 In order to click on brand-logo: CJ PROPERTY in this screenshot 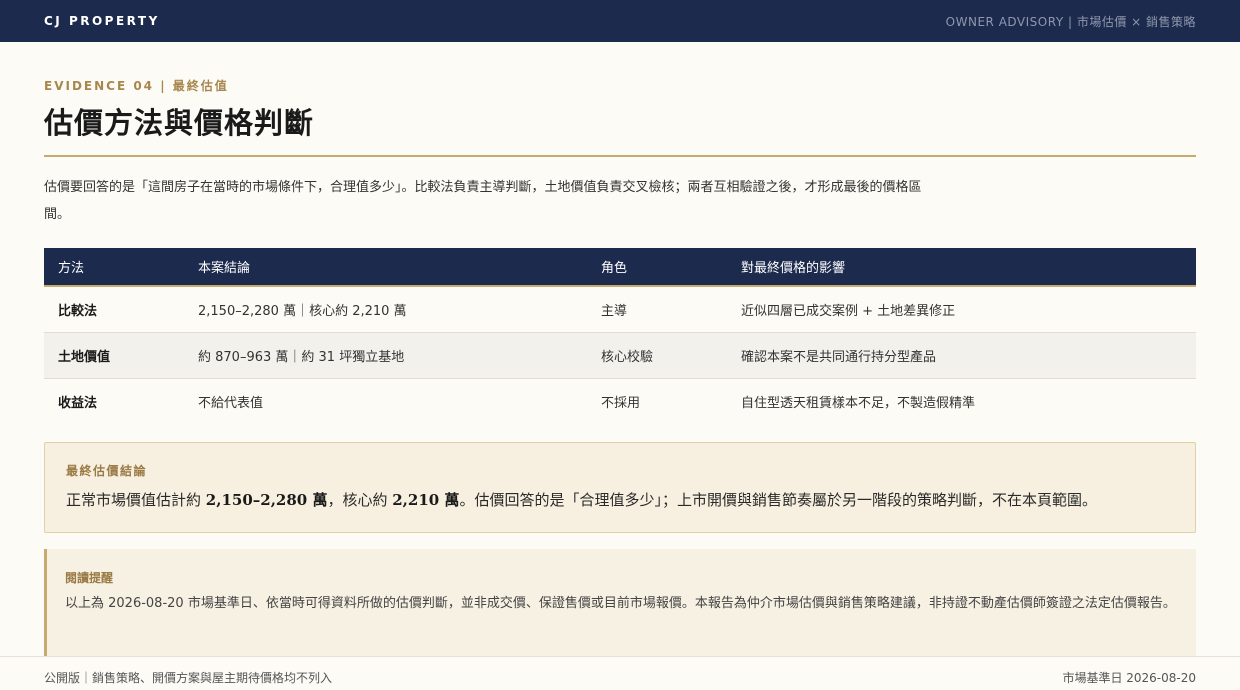, I will do `click(102, 21)`.